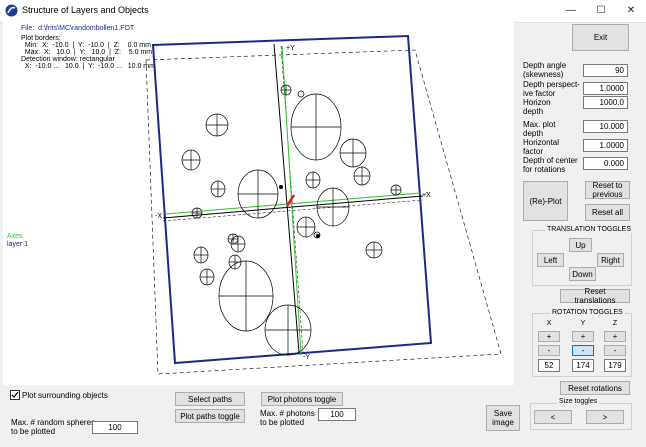  I want to click on replot-button: (Re)-Plot, so click(545, 201).